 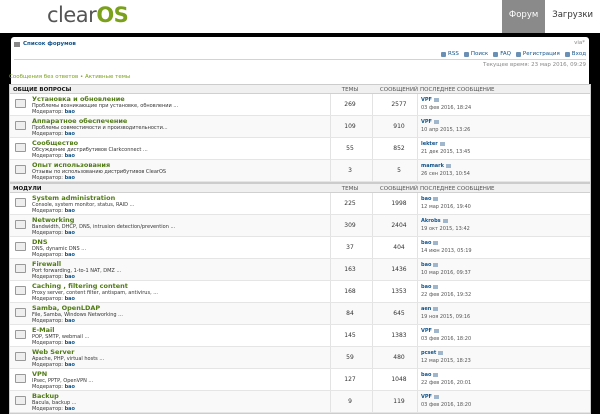 What do you see at coordinates (575, 54) in the screenshot?
I see `login-link: Вход` at bounding box center [575, 54].